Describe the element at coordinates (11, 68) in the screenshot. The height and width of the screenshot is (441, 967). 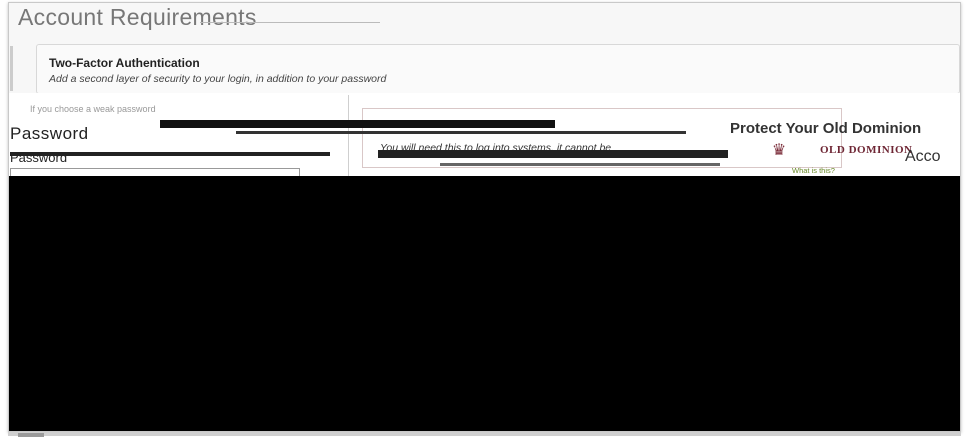
I see `left-tab-edge` at that location.